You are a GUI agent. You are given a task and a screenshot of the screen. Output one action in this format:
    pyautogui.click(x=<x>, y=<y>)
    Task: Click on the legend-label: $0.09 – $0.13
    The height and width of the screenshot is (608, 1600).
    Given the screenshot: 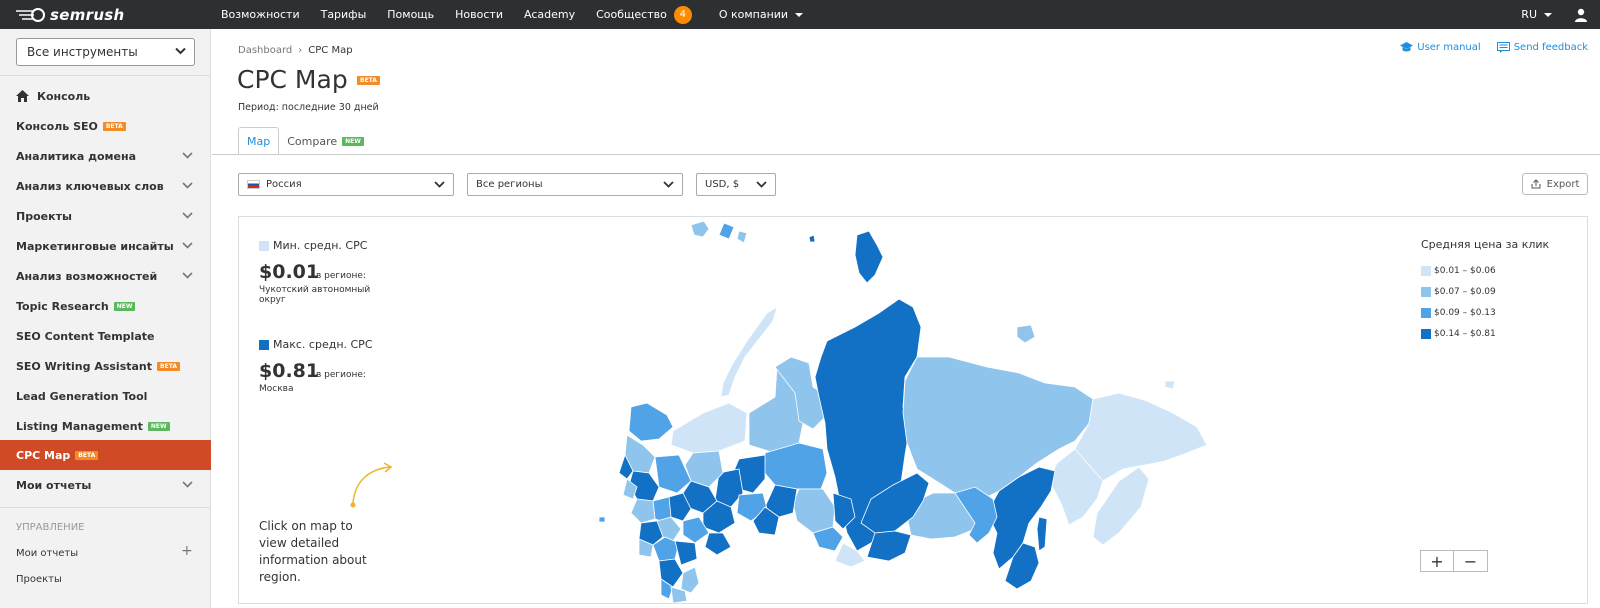 What is the action you would take?
    pyautogui.click(x=1465, y=312)
    